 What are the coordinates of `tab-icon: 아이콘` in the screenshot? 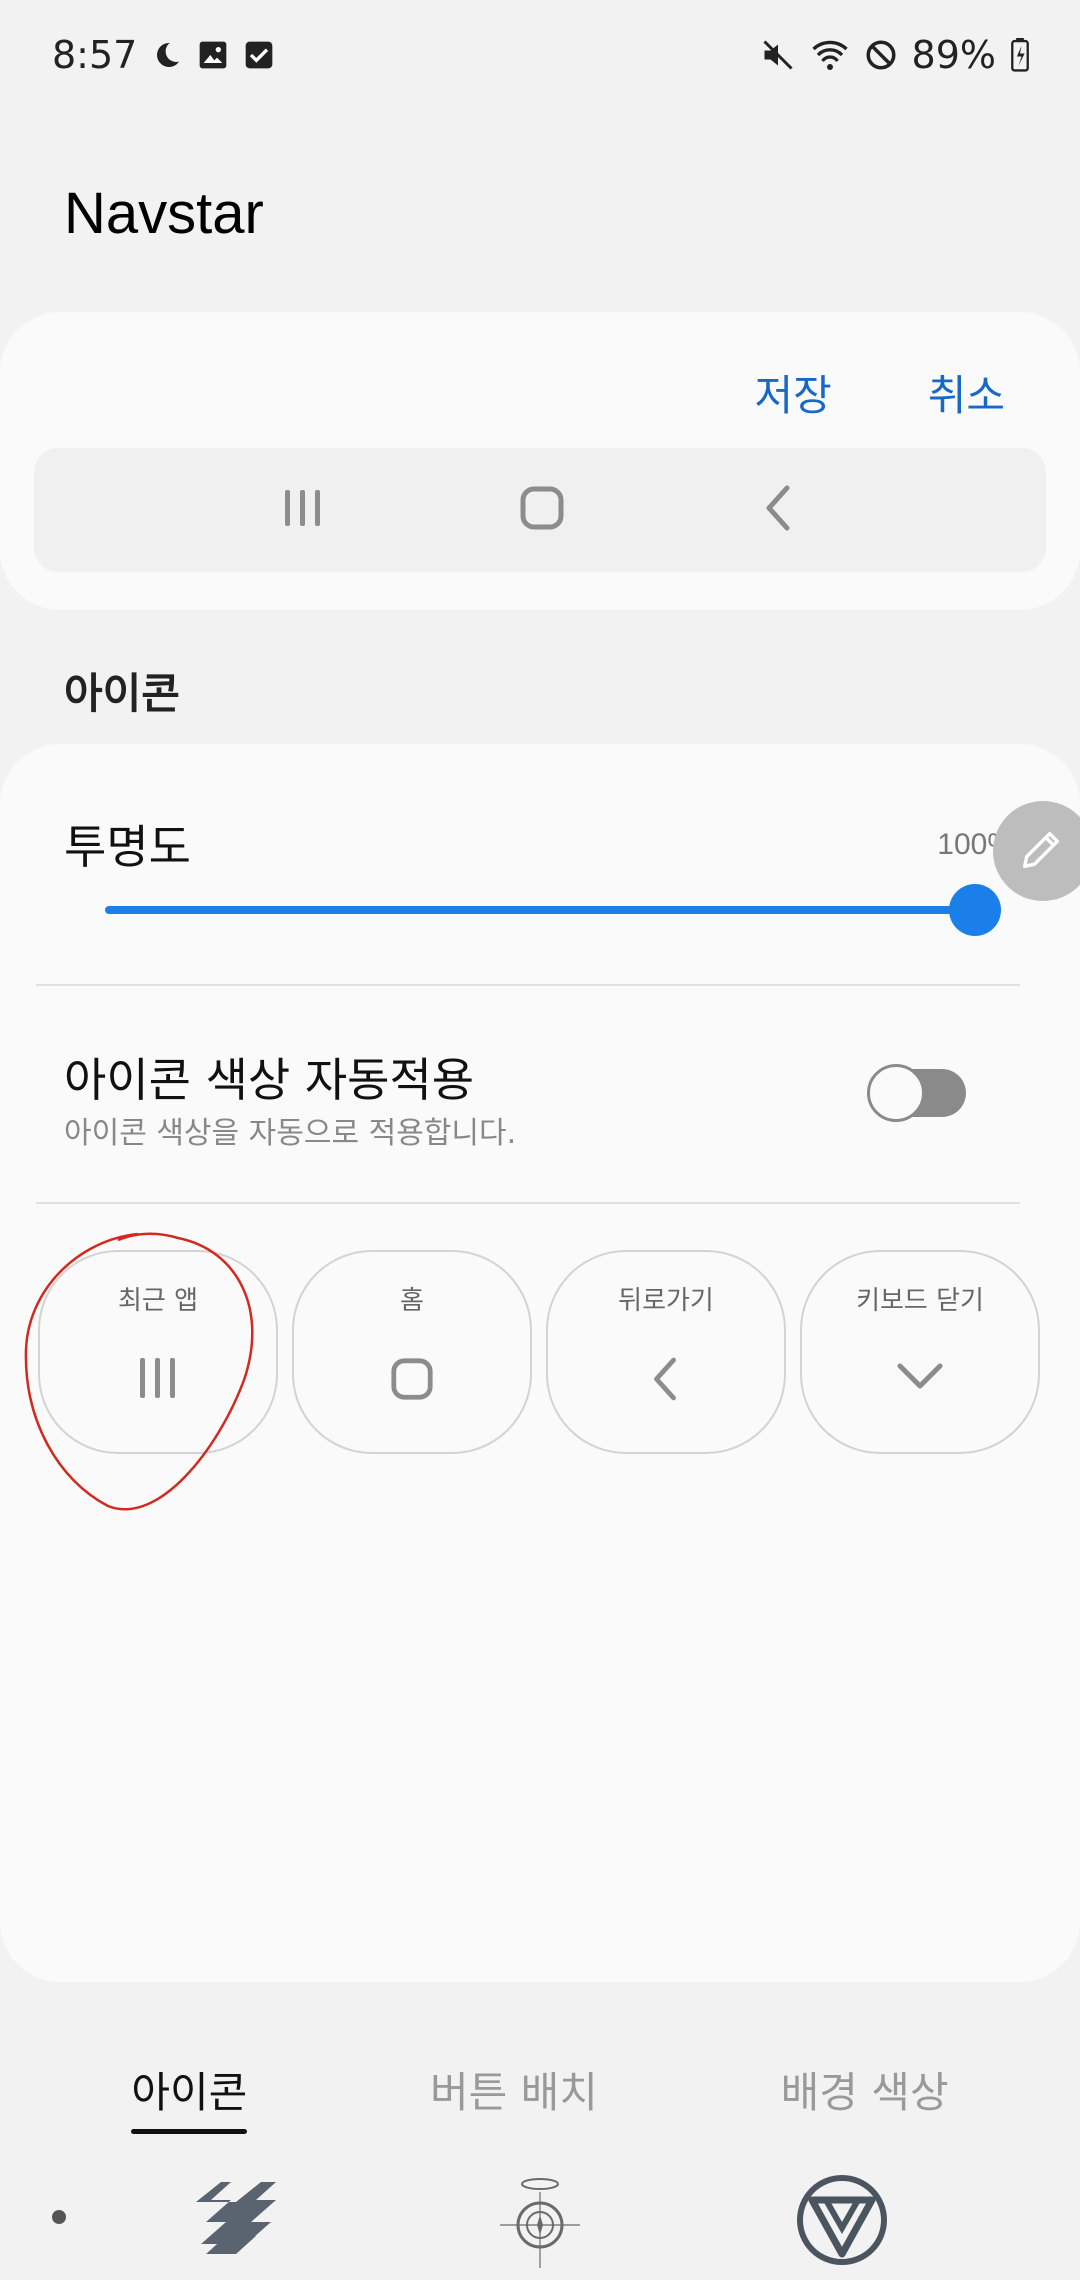 It's located at (189, 2096).